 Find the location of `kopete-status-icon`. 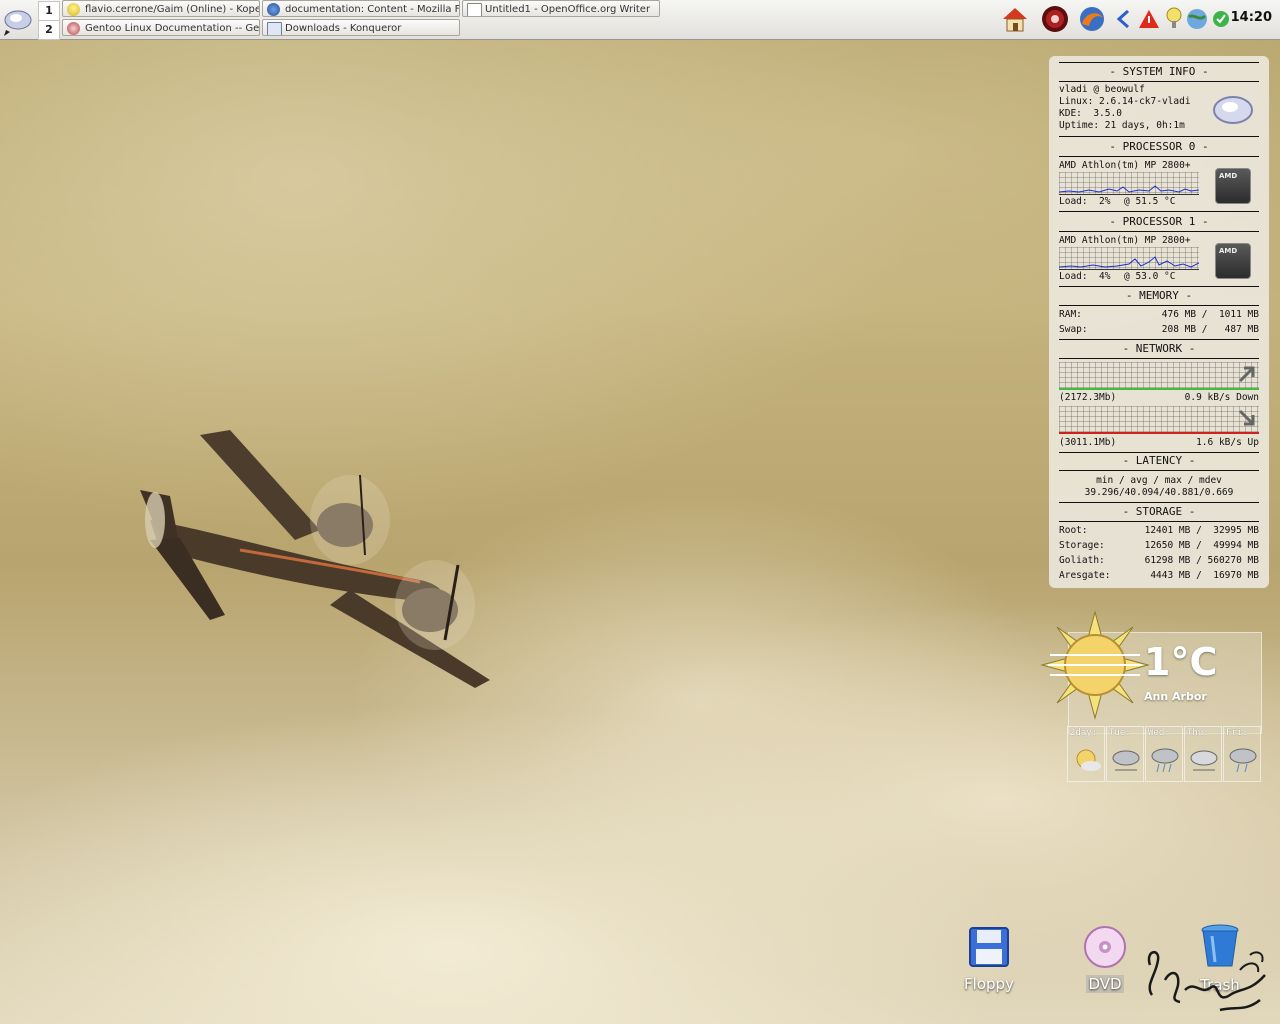

kopete-status-icon is located at coordinates (1174, 19).